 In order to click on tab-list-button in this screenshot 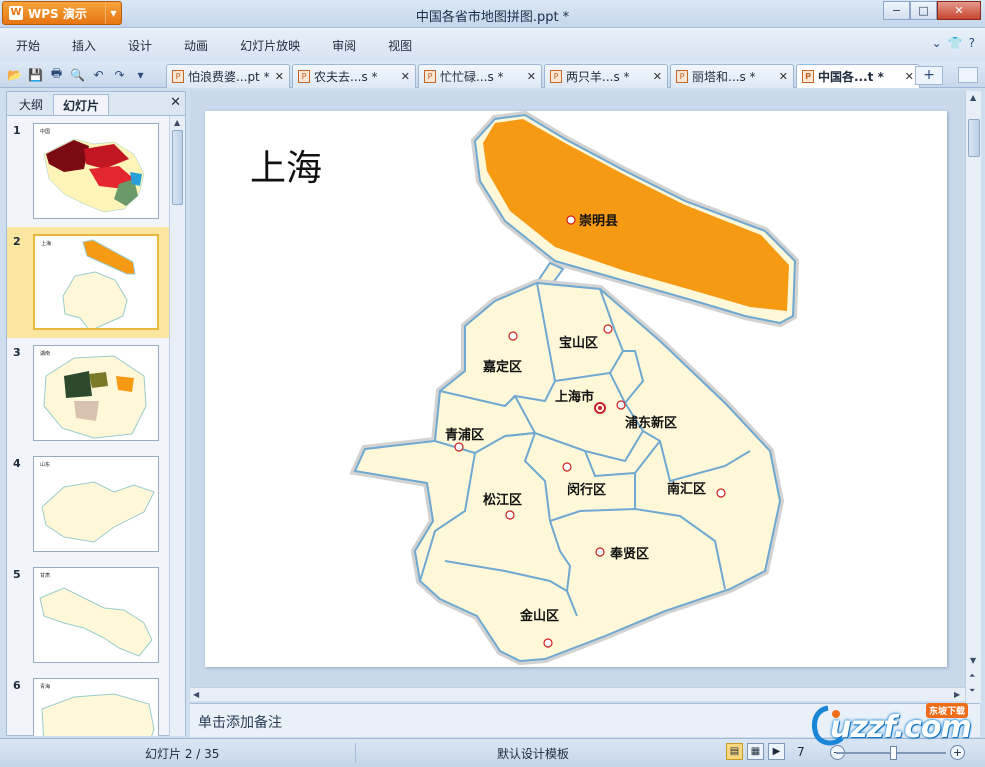, I will do `click(968, 75)`.